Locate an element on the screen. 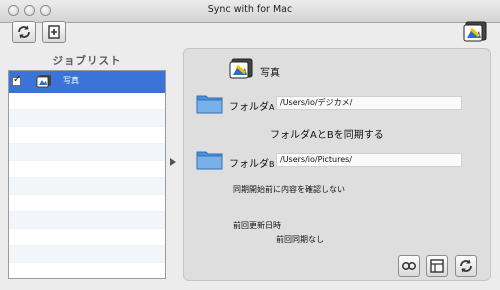  add-document-icon is located at coordinates (54, 32).